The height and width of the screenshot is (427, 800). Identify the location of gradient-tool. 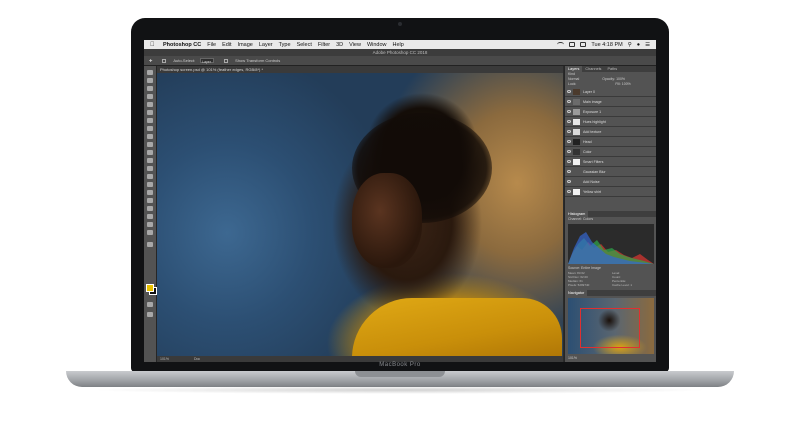
(150, 168).